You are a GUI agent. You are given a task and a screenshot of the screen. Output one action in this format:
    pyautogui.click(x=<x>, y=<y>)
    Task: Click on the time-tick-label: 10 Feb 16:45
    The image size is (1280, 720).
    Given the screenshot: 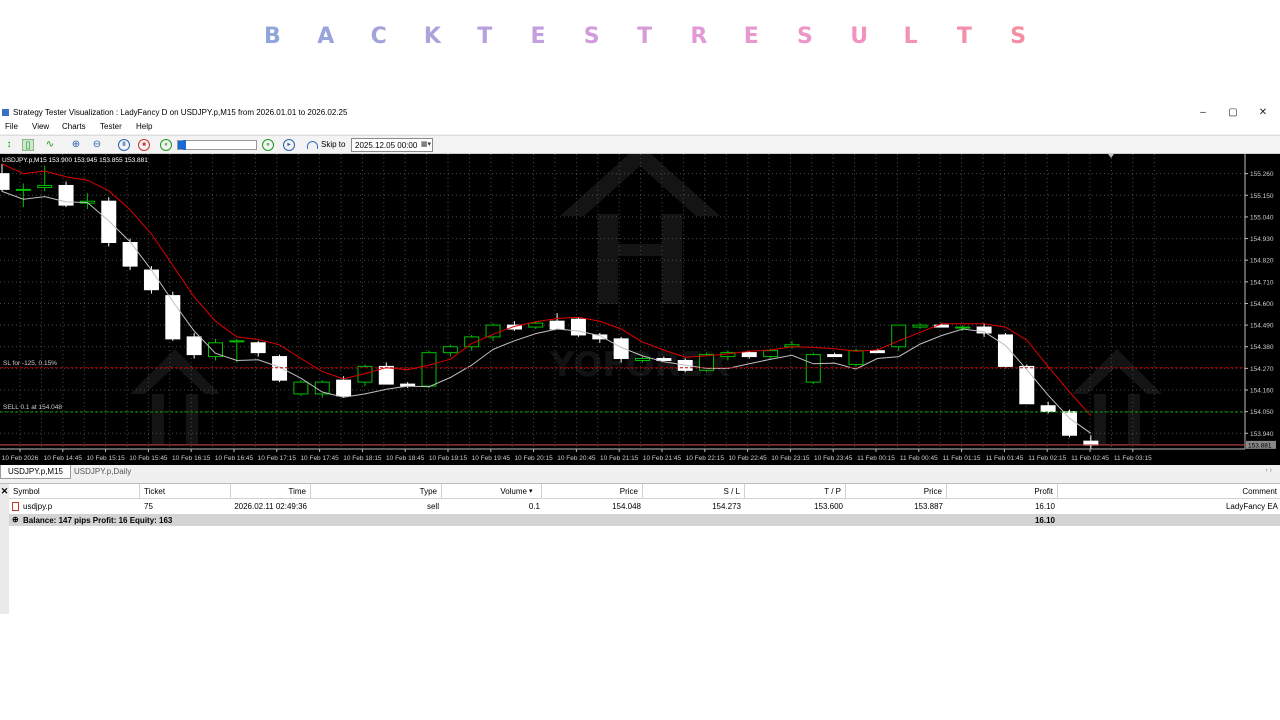 What is the action you would take?
    pyautogui.click(x=234, y=458)
    